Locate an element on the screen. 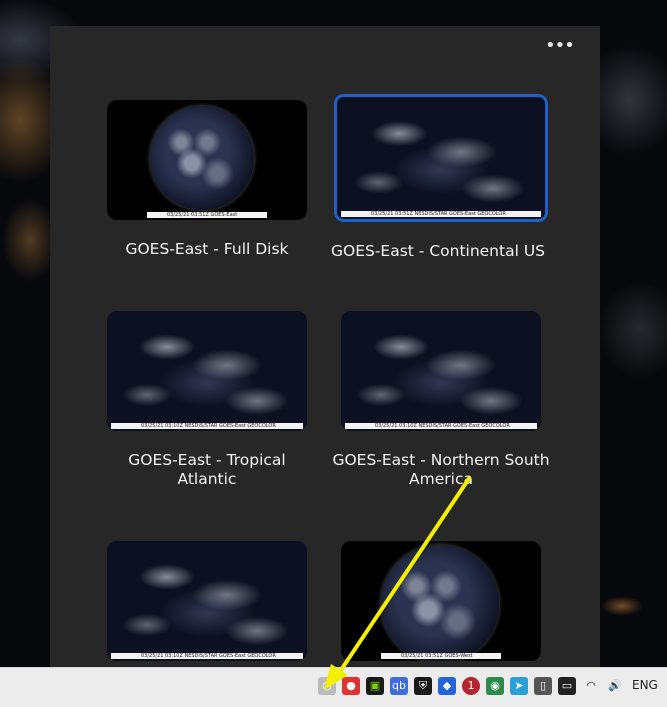 The image size is (667, 707). tile-label: GOES-East - Northern South America is located at coordinates (441, 470).